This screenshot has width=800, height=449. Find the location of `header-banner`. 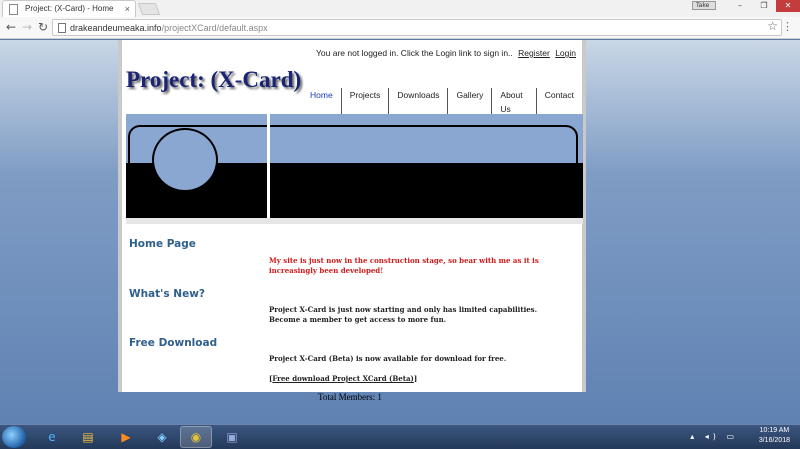

header-banner is located at coordinates (354, 166).